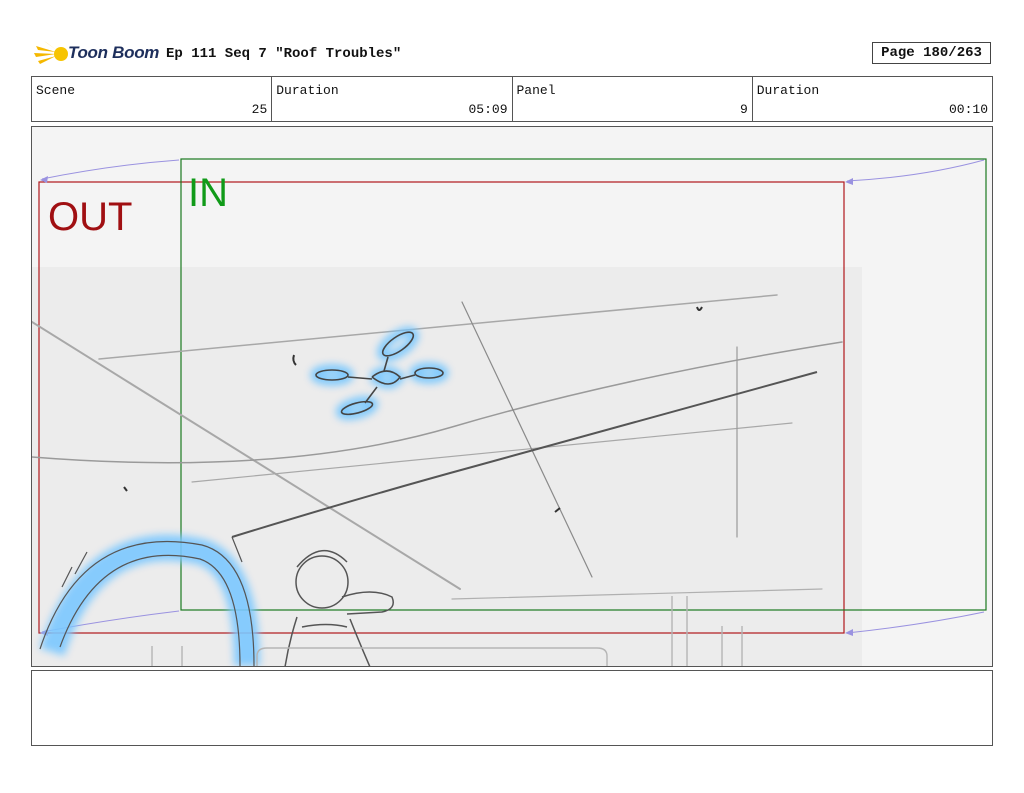 The image size is (1024, 793). I want to click on out-frame-label: OUT, so click(90, 217).